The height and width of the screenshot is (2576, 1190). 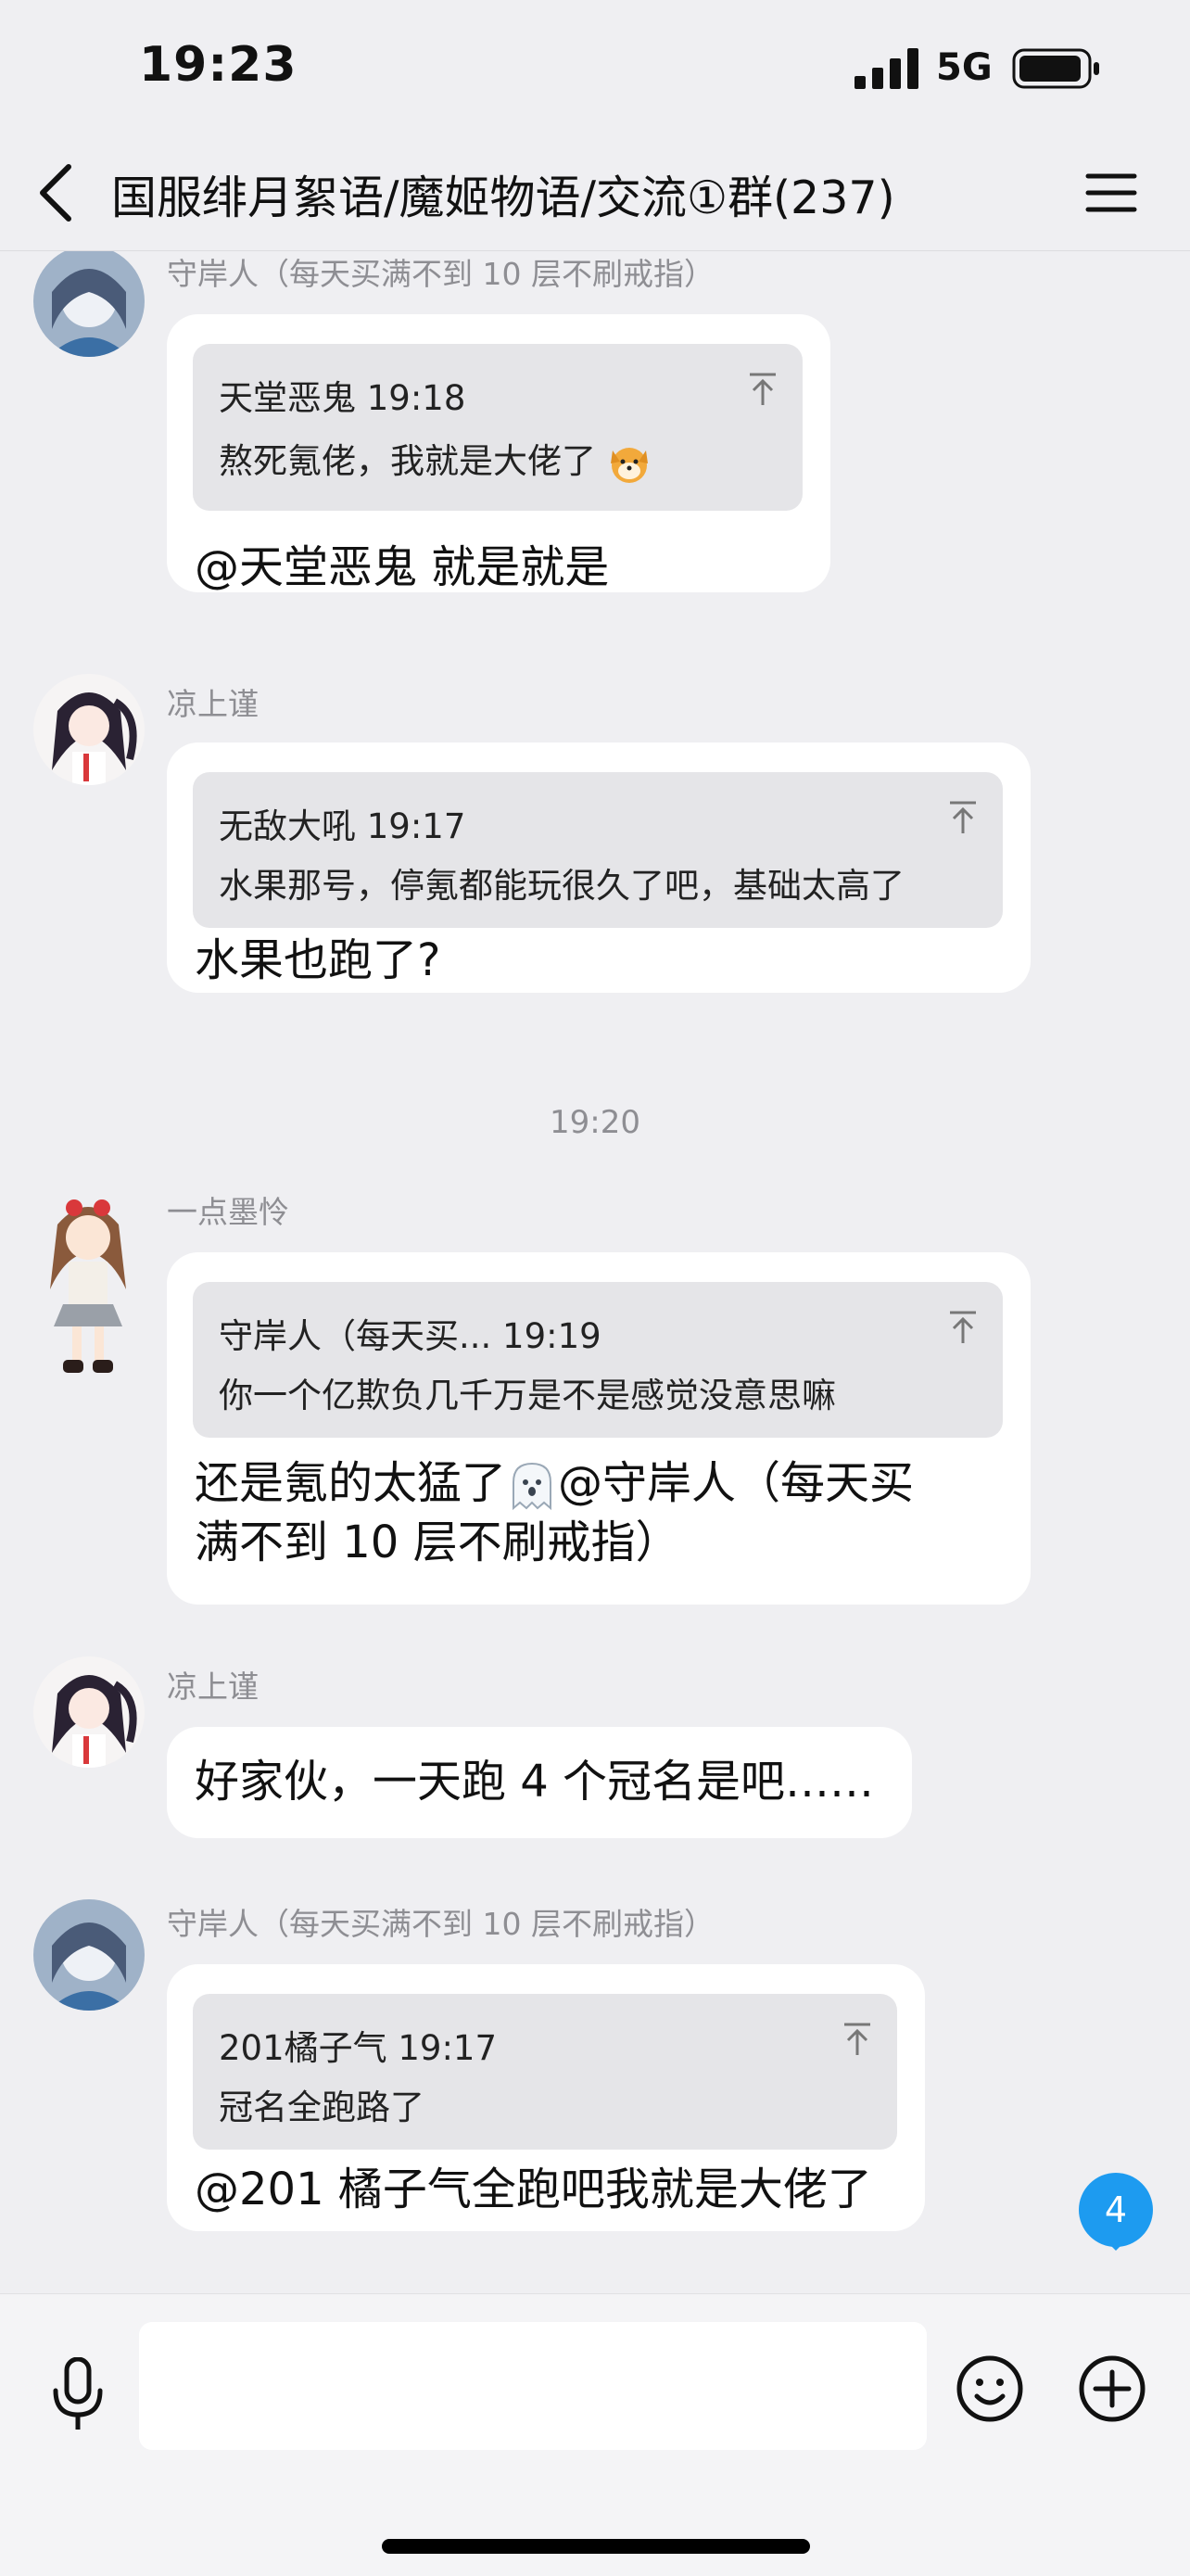 I want to click on chat-header: 国服绯月絮语/魔姬物语/交流①群(237), so click(x=595, y=195).